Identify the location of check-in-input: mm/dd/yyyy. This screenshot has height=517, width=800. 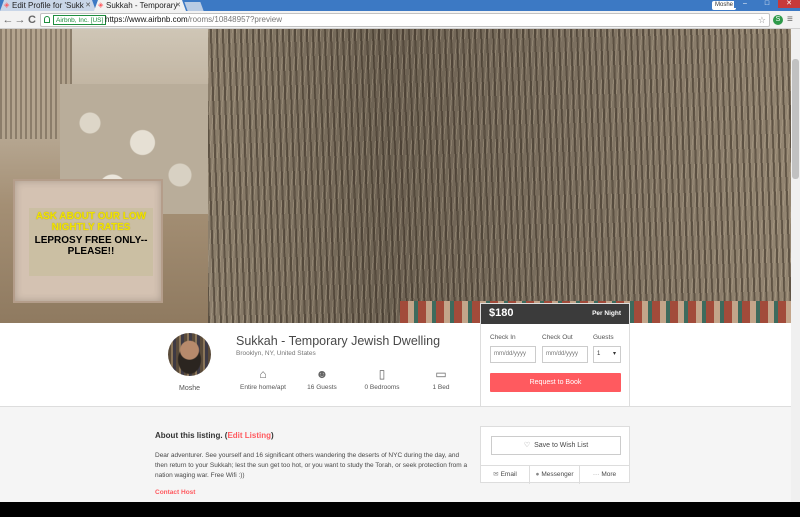
(513, 354).